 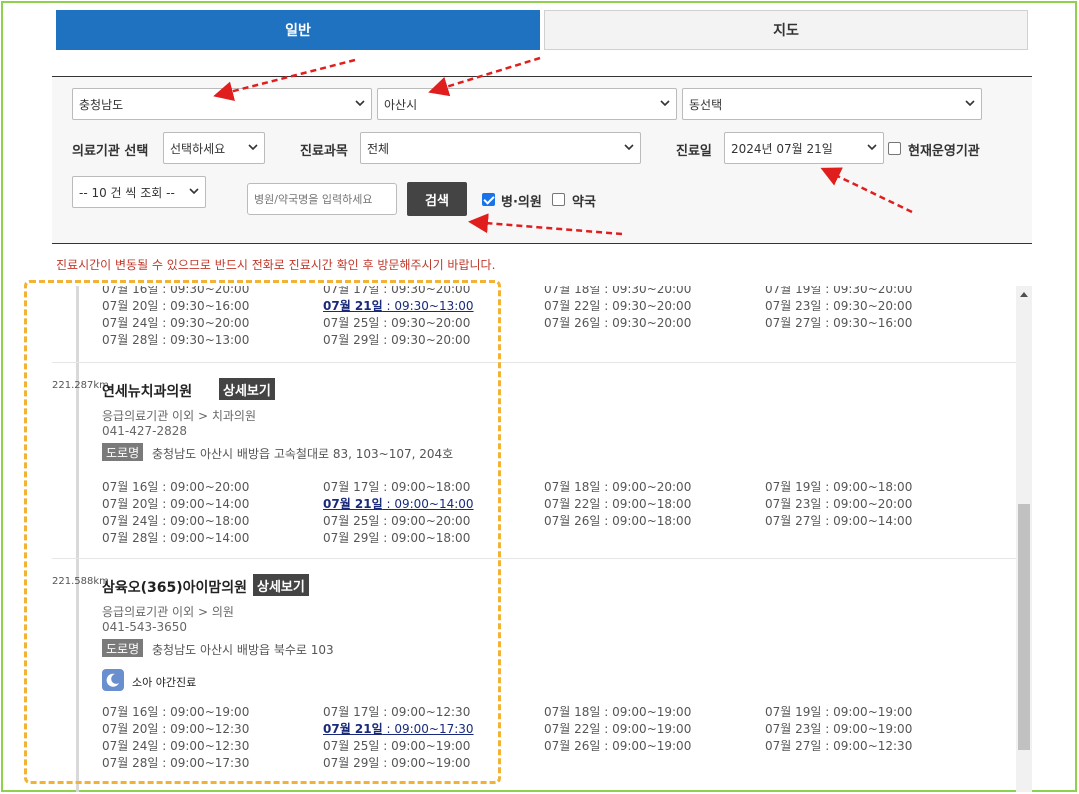 I want to click on schedule-entry: 07월 18일 : 09:00~19:00, so click(x=618, y=712).